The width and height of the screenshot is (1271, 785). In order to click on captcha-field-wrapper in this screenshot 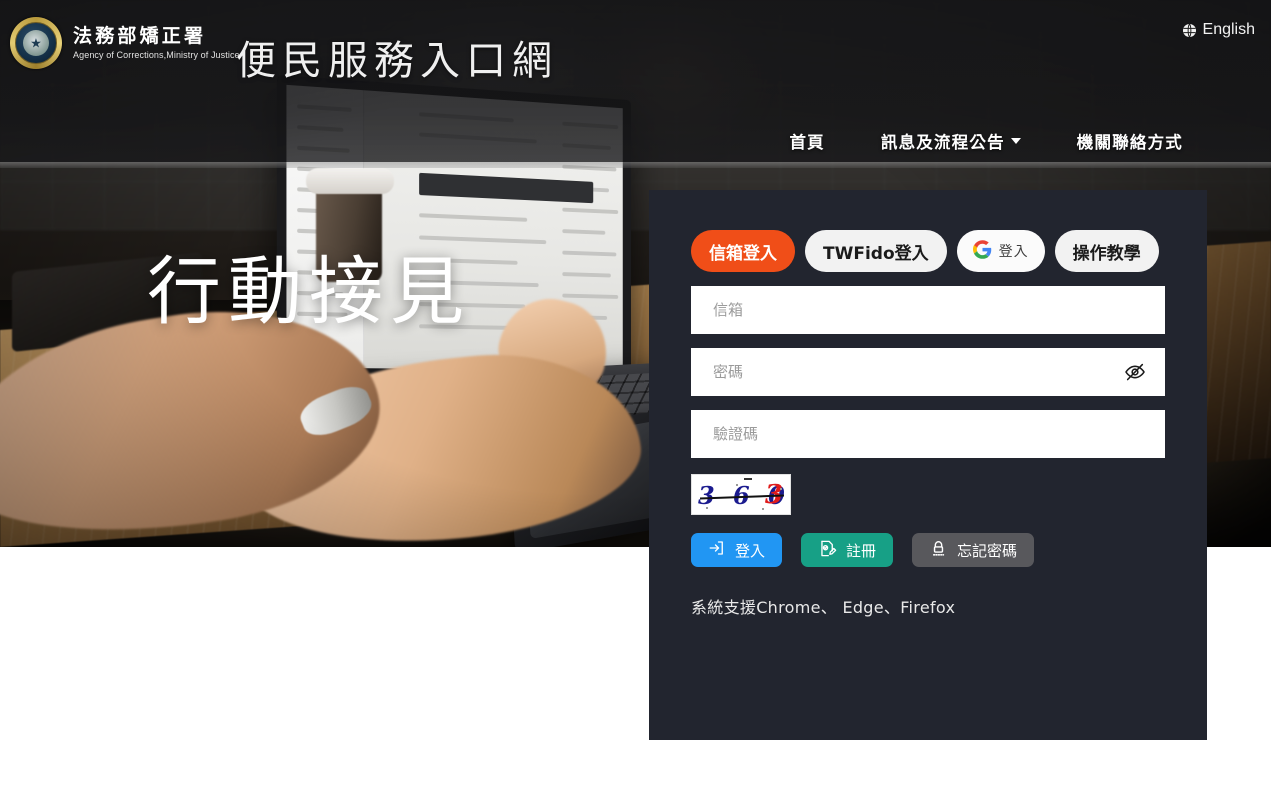, I will do `click(928, 434)`.